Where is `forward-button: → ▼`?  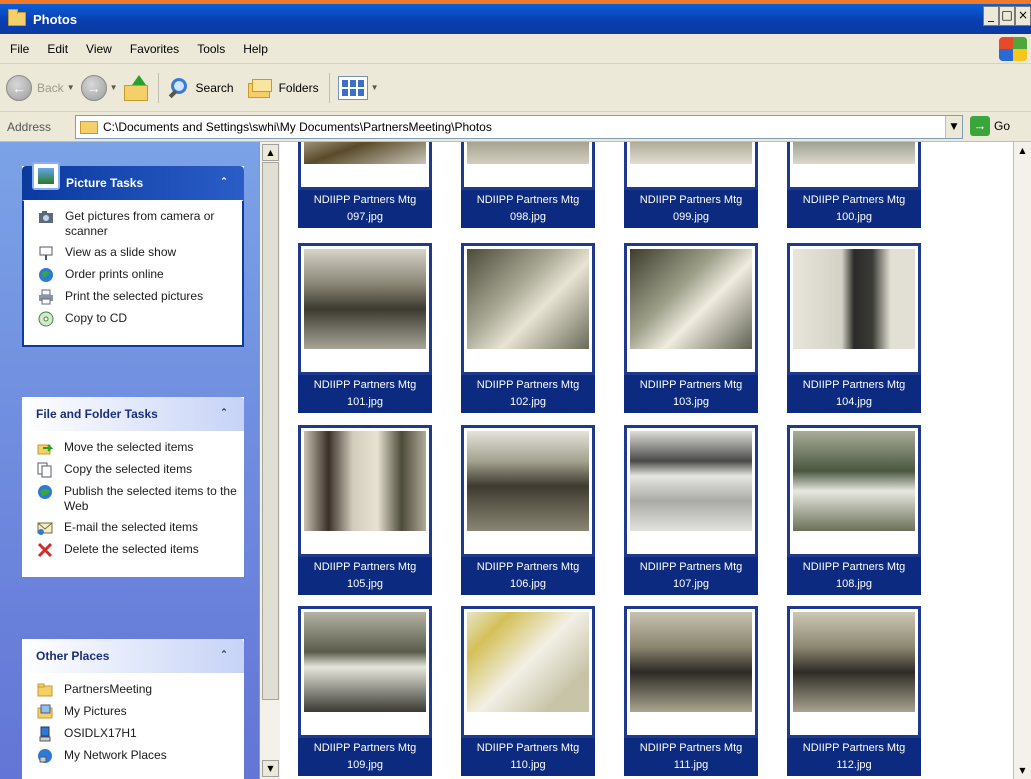 forward-button: → ▼ is located at coordinates (99, 87).